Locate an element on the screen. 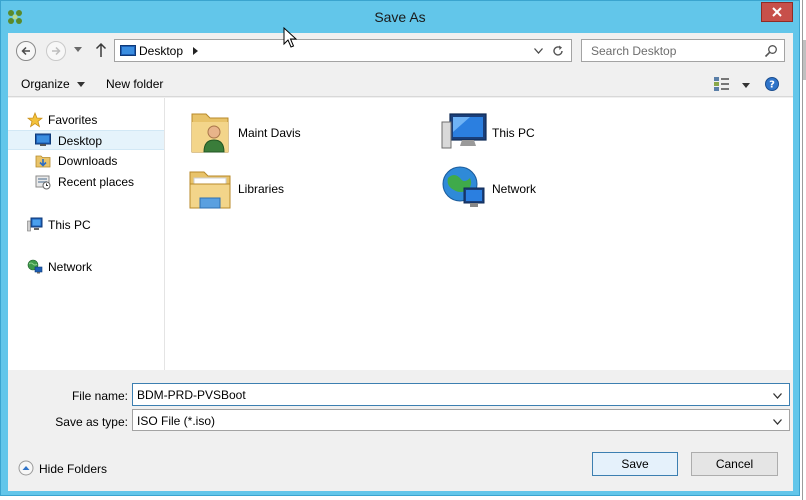 The image size is (806, 500). nav-item-favorites: Favorites is located at coordinates (86, 120).